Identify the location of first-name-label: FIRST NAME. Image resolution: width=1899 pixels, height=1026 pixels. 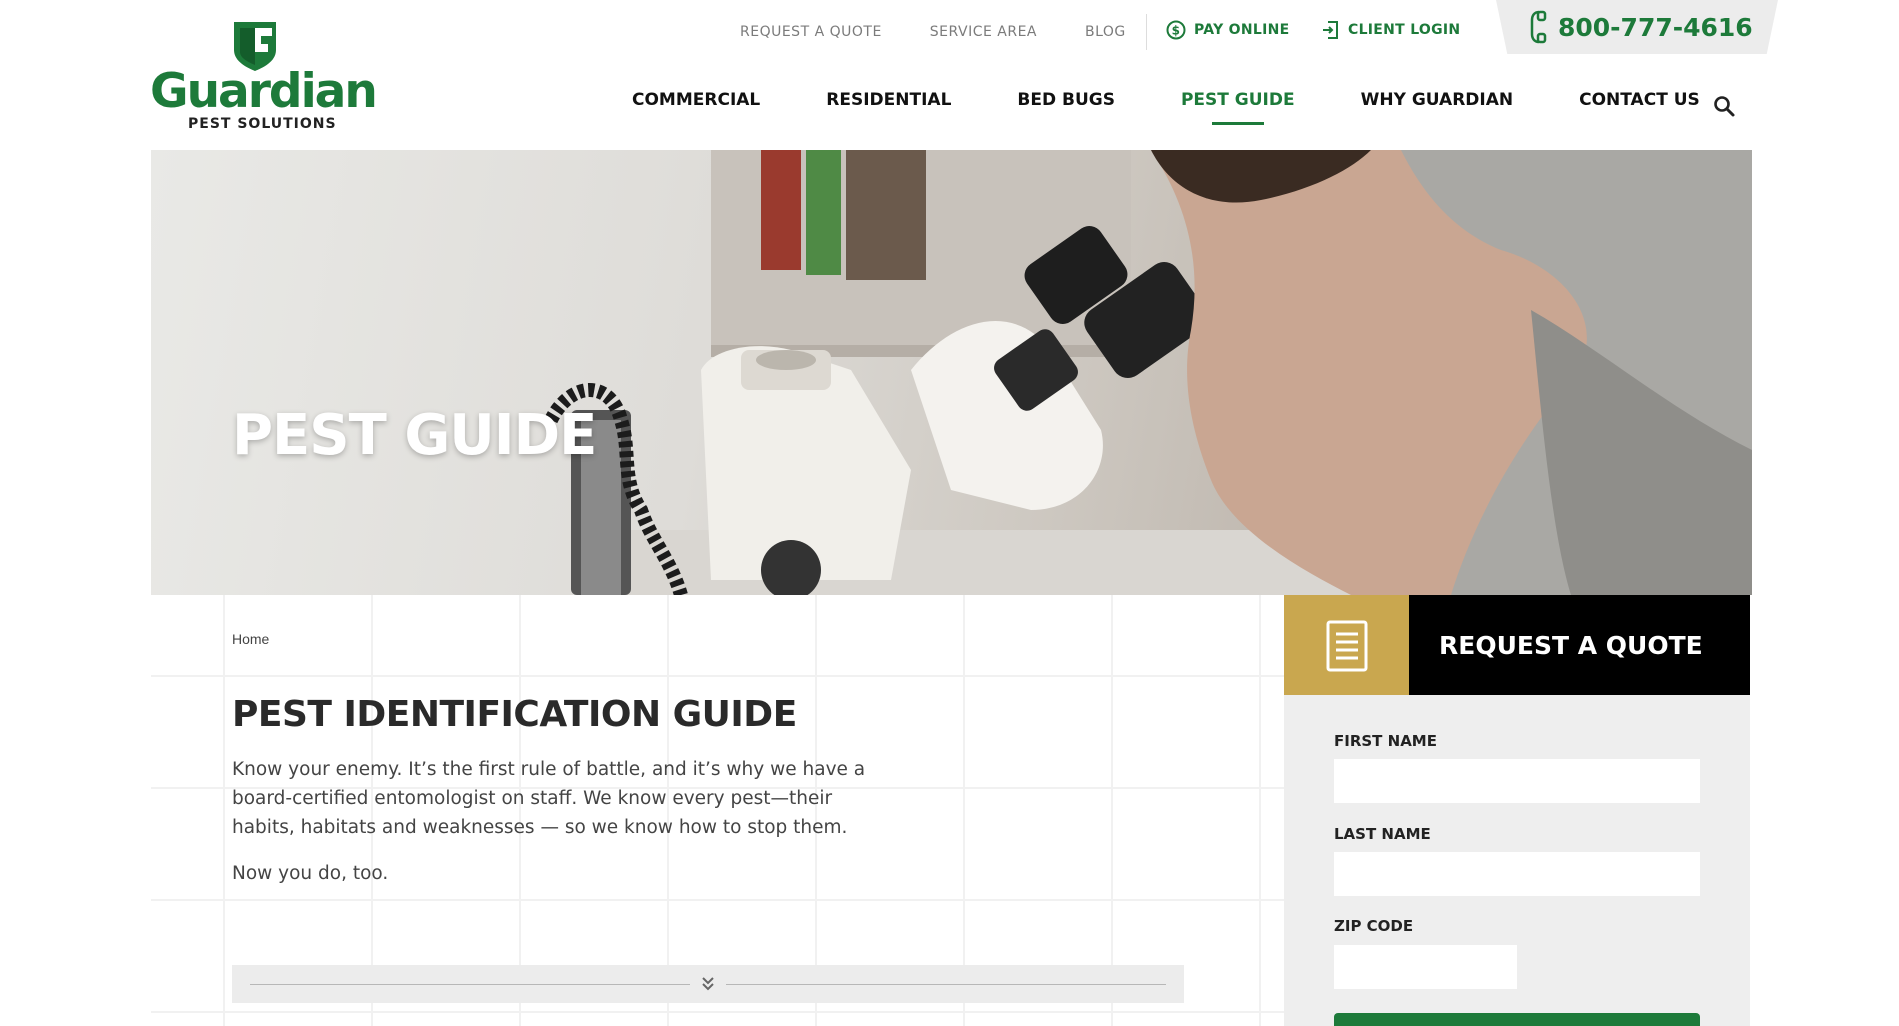
(1385, 741).